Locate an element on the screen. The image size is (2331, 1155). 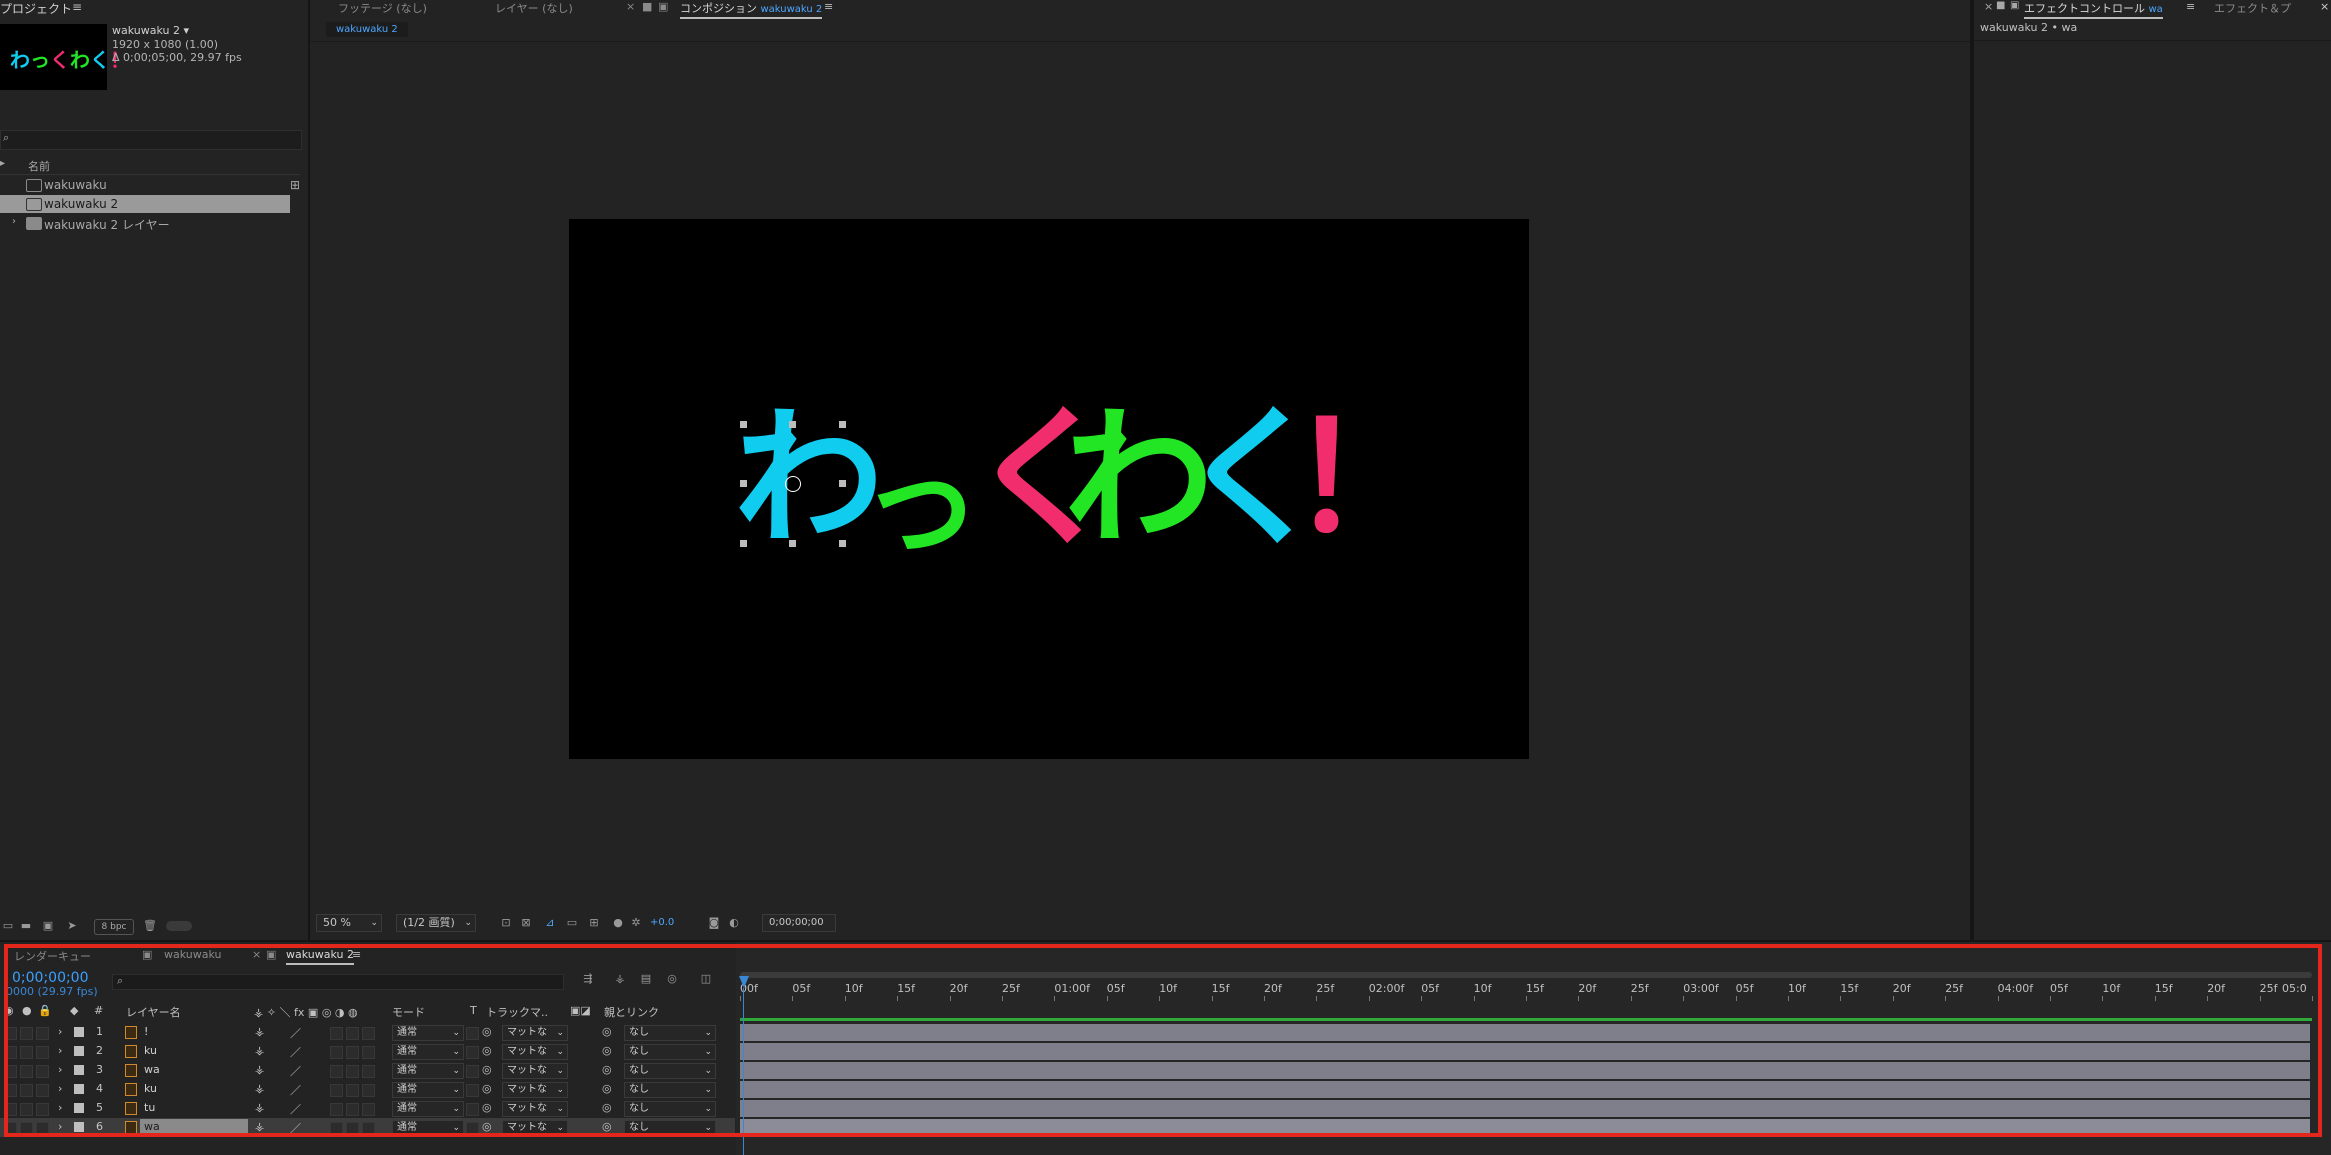
layer-row: › 2 ku ⚶ ／ 通常 ⌄ ◎ マットな ⌄ ◎ なし ⌄ is located at coordinates (367, 1051).